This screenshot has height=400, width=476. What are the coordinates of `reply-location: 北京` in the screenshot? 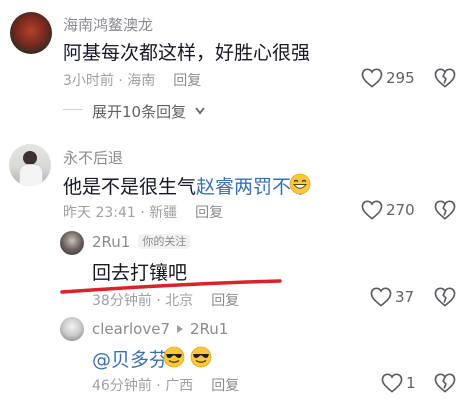 It's located at (179, 301).